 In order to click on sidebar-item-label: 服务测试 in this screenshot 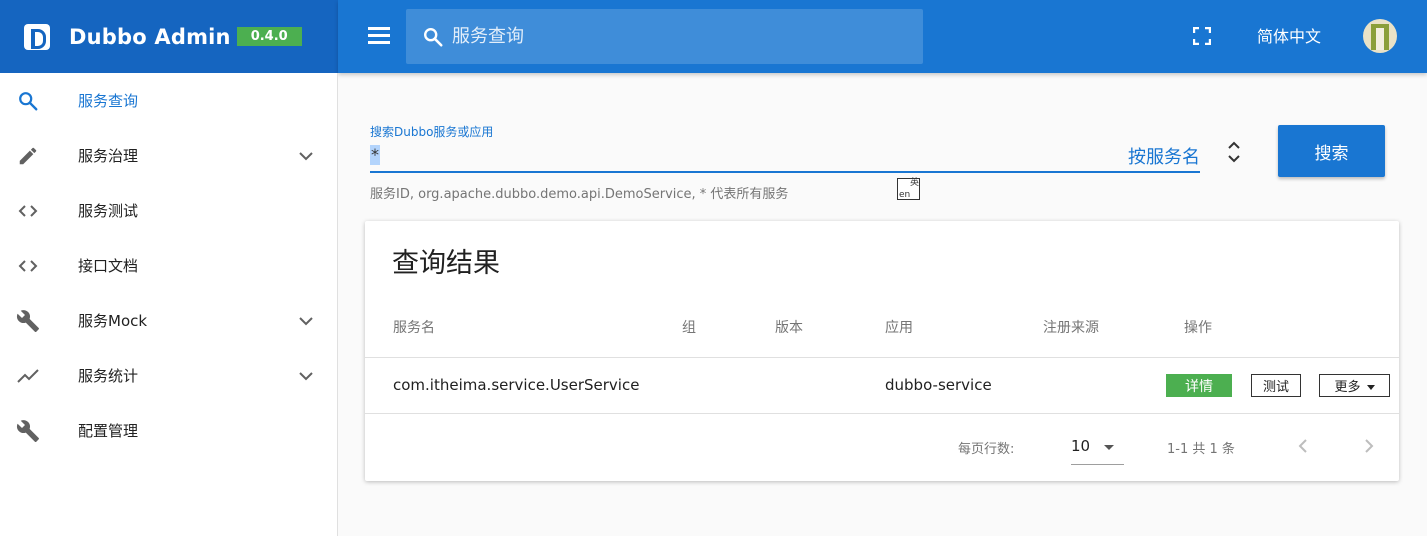, I will do `click(108, 211)`.